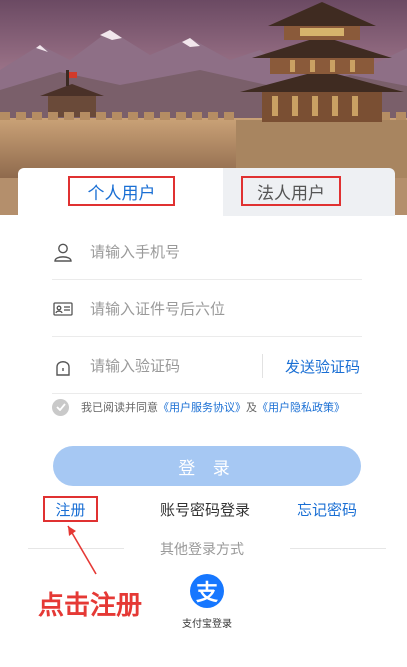 This screenshot has width=407, height=667. I want to click on user-type-tabs: 个人用户 法人用户, so click(206, 192).